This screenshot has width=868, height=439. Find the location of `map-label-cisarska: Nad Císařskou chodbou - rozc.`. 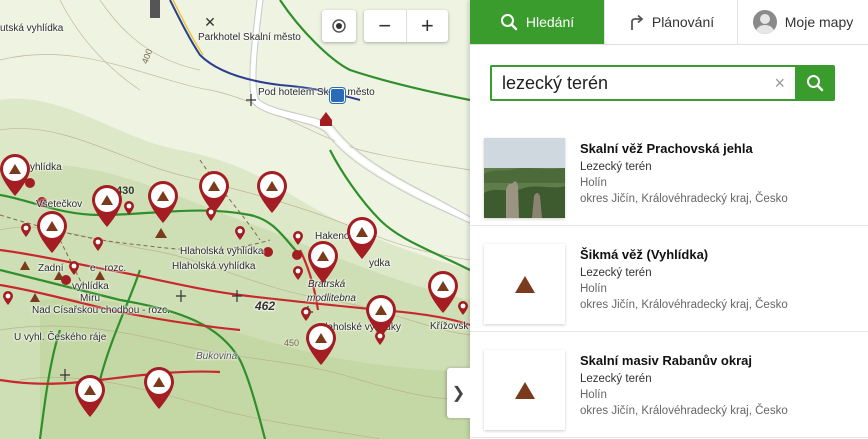

map-label-cisarska: Nad Císařskou chodbou - rozc. is located at coordinates (101, 311).